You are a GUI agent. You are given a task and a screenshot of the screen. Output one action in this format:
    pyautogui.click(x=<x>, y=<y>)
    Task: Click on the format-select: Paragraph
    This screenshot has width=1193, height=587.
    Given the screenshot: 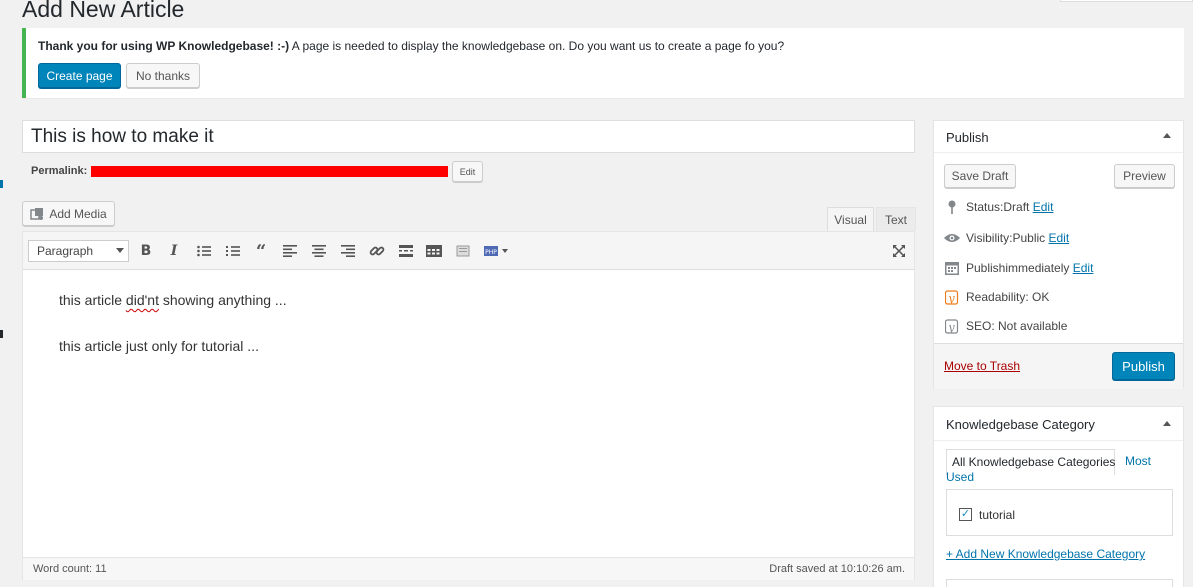 What is the action you would take?
    pyautogui.click(x=78, y=251)
    